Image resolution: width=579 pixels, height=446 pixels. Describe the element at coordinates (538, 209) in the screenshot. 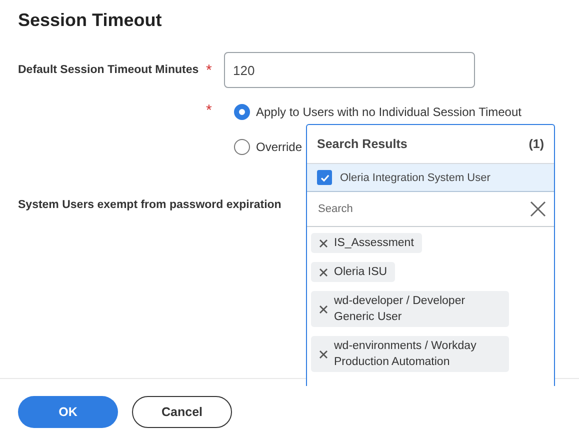

I see `close-icon` at that location.